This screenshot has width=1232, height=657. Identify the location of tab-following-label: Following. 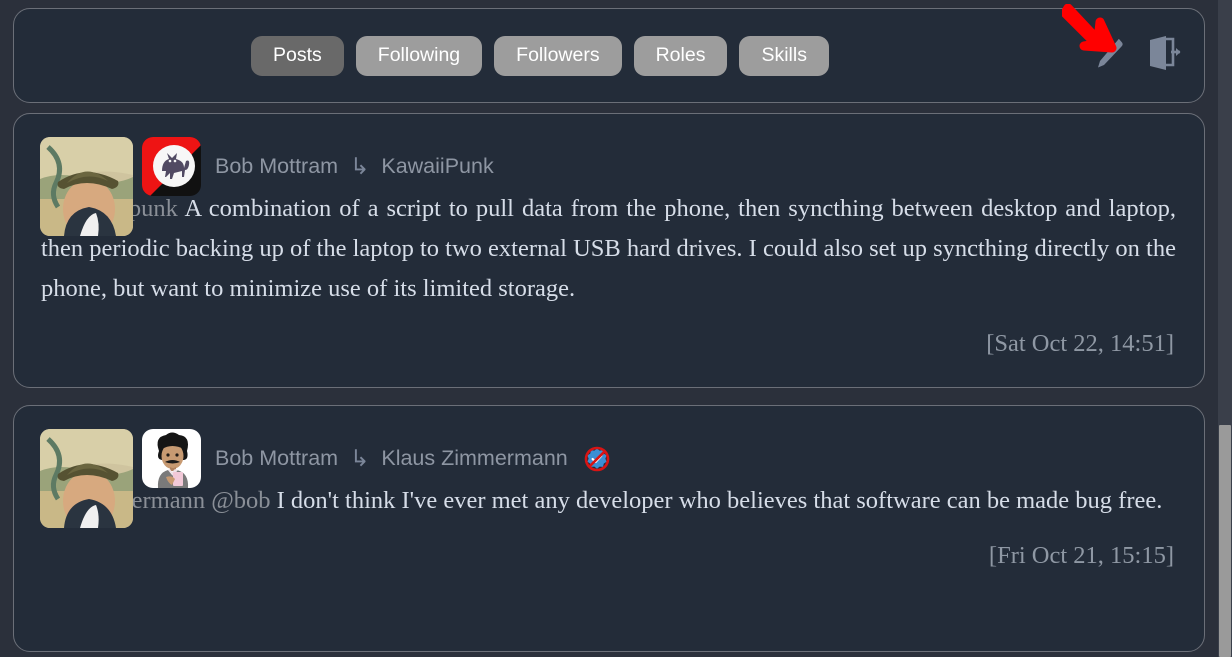
(419, 54).